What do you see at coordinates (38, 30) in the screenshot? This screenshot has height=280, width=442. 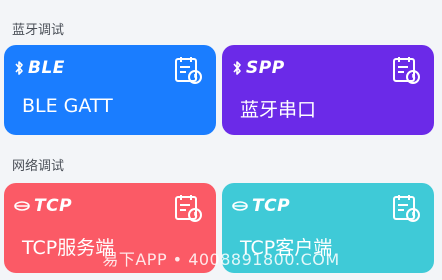 I see `section-title-bluetooth: 蓝牙调试` at bounding box center [38, 30].